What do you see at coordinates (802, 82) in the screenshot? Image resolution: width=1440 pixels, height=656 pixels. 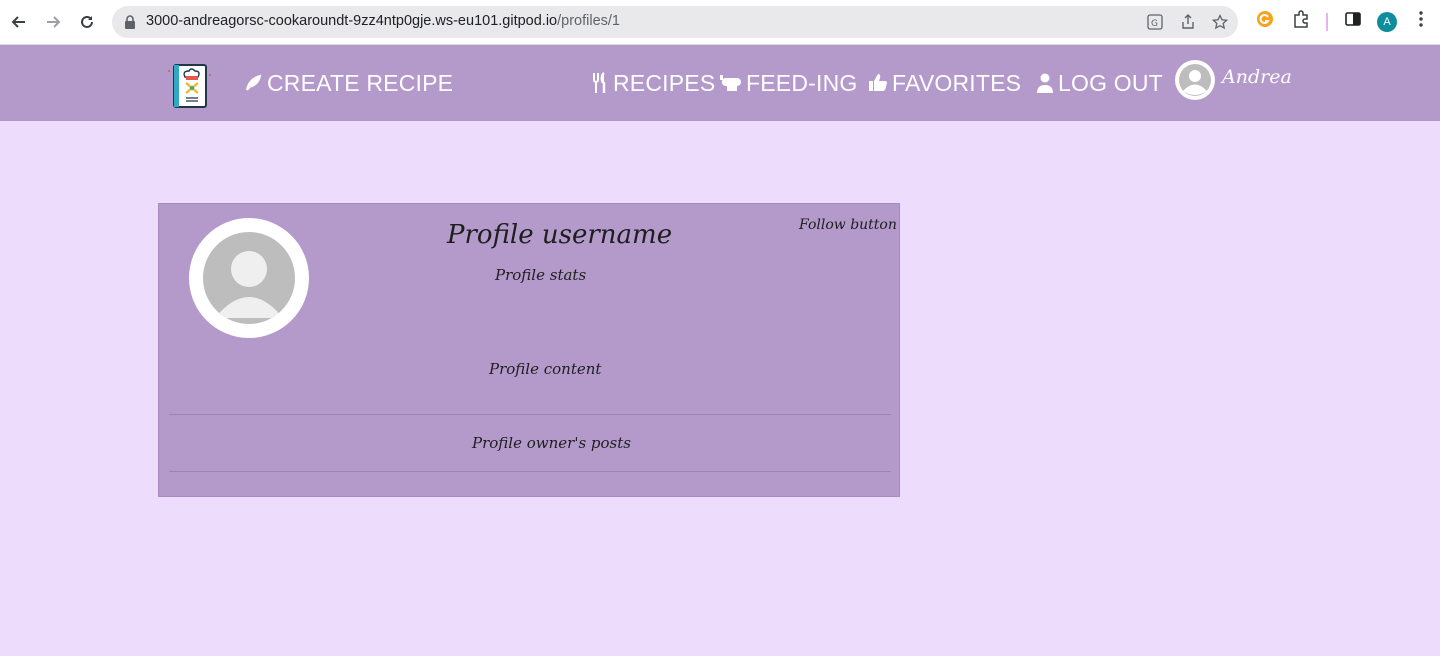 I see `nav-feed-label: FEED-ING` at bounding box center [802, 82].